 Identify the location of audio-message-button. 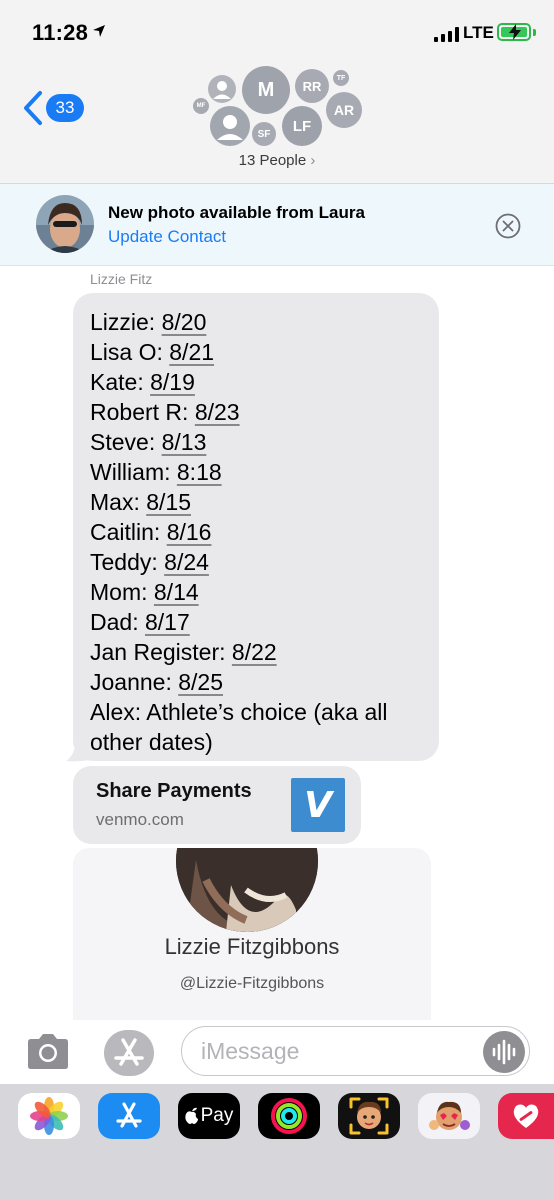
(504, 1052).